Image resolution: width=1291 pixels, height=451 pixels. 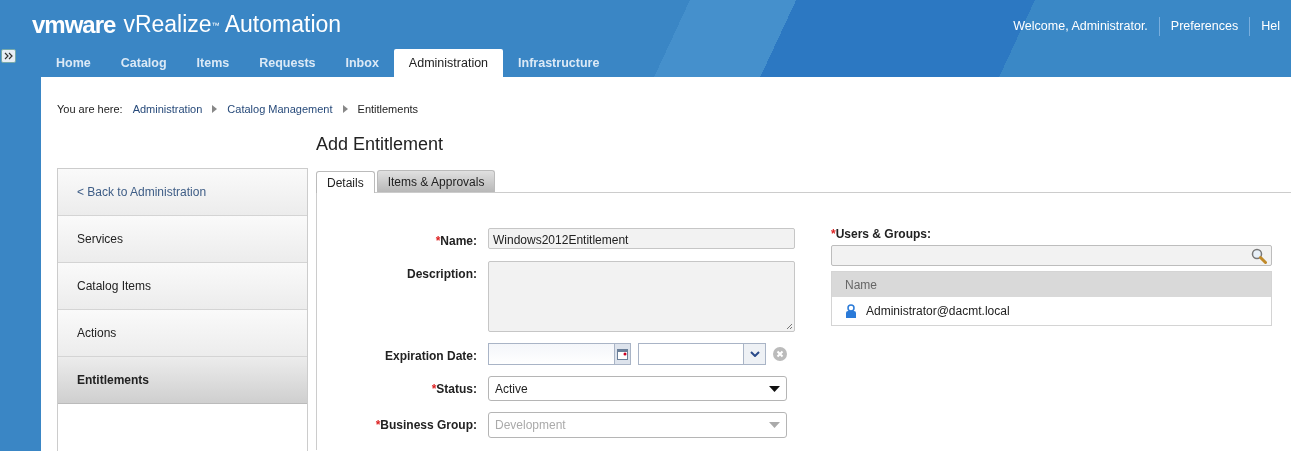 I want to click on field-label: Description:, so click(x=442, y=274).